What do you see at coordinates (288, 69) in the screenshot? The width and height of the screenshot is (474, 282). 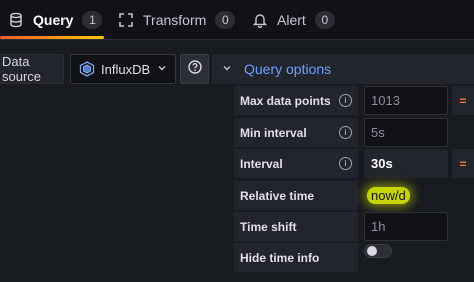 I see `query-options-title: Query options` at bounding box center [288, 69].